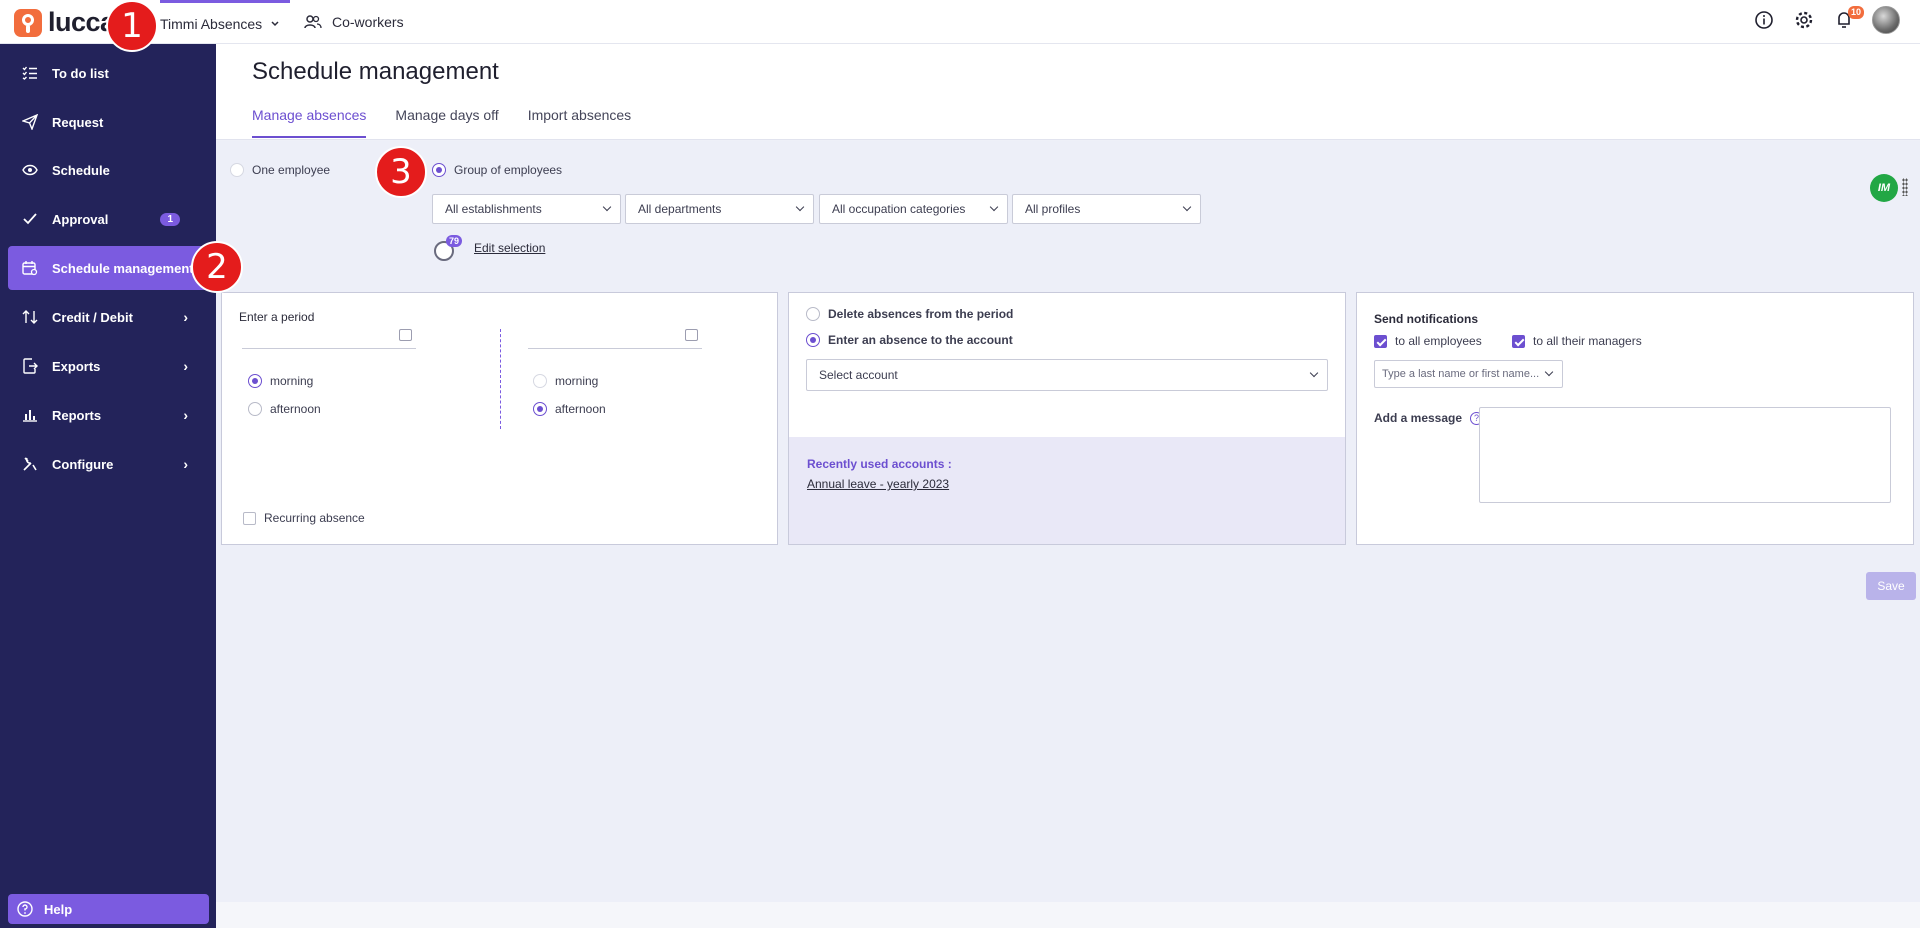 The width and height of the screenshot is (1920, 928). I want to click on approval-count-badge: 1, so click(170, 219).